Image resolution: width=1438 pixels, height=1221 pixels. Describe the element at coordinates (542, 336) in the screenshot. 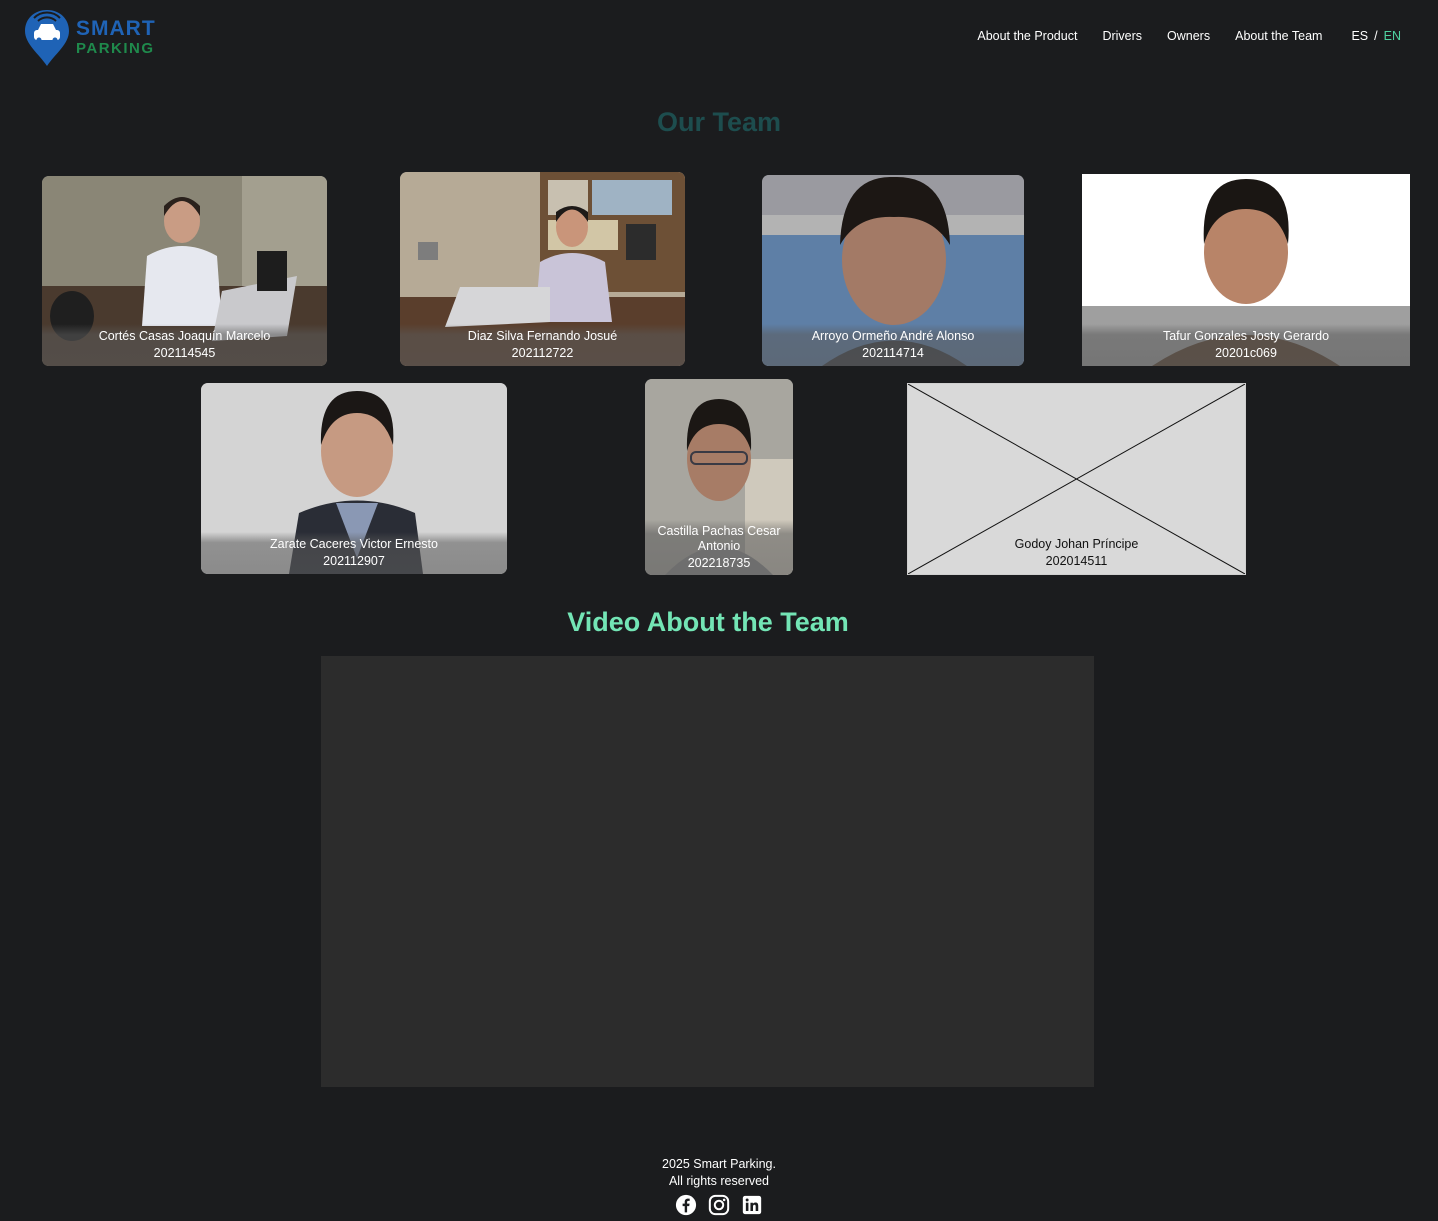

I see `member-name: Diaz Silva Fernando Josué` at that location.